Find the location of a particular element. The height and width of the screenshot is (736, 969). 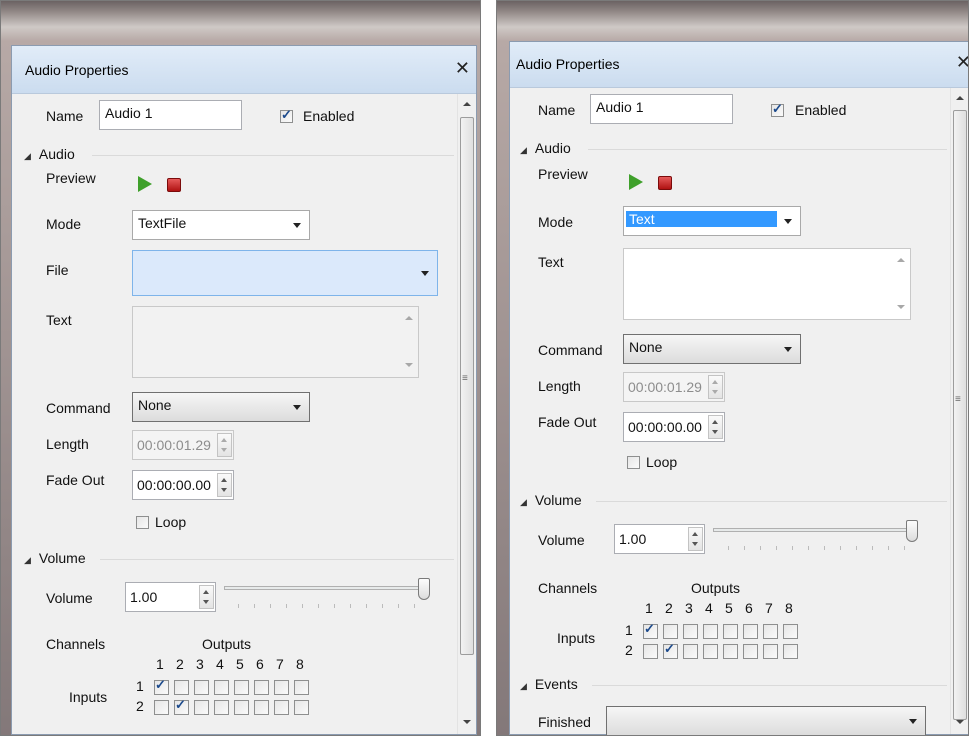

finished-dropdown is located at coordinates (766, 720).